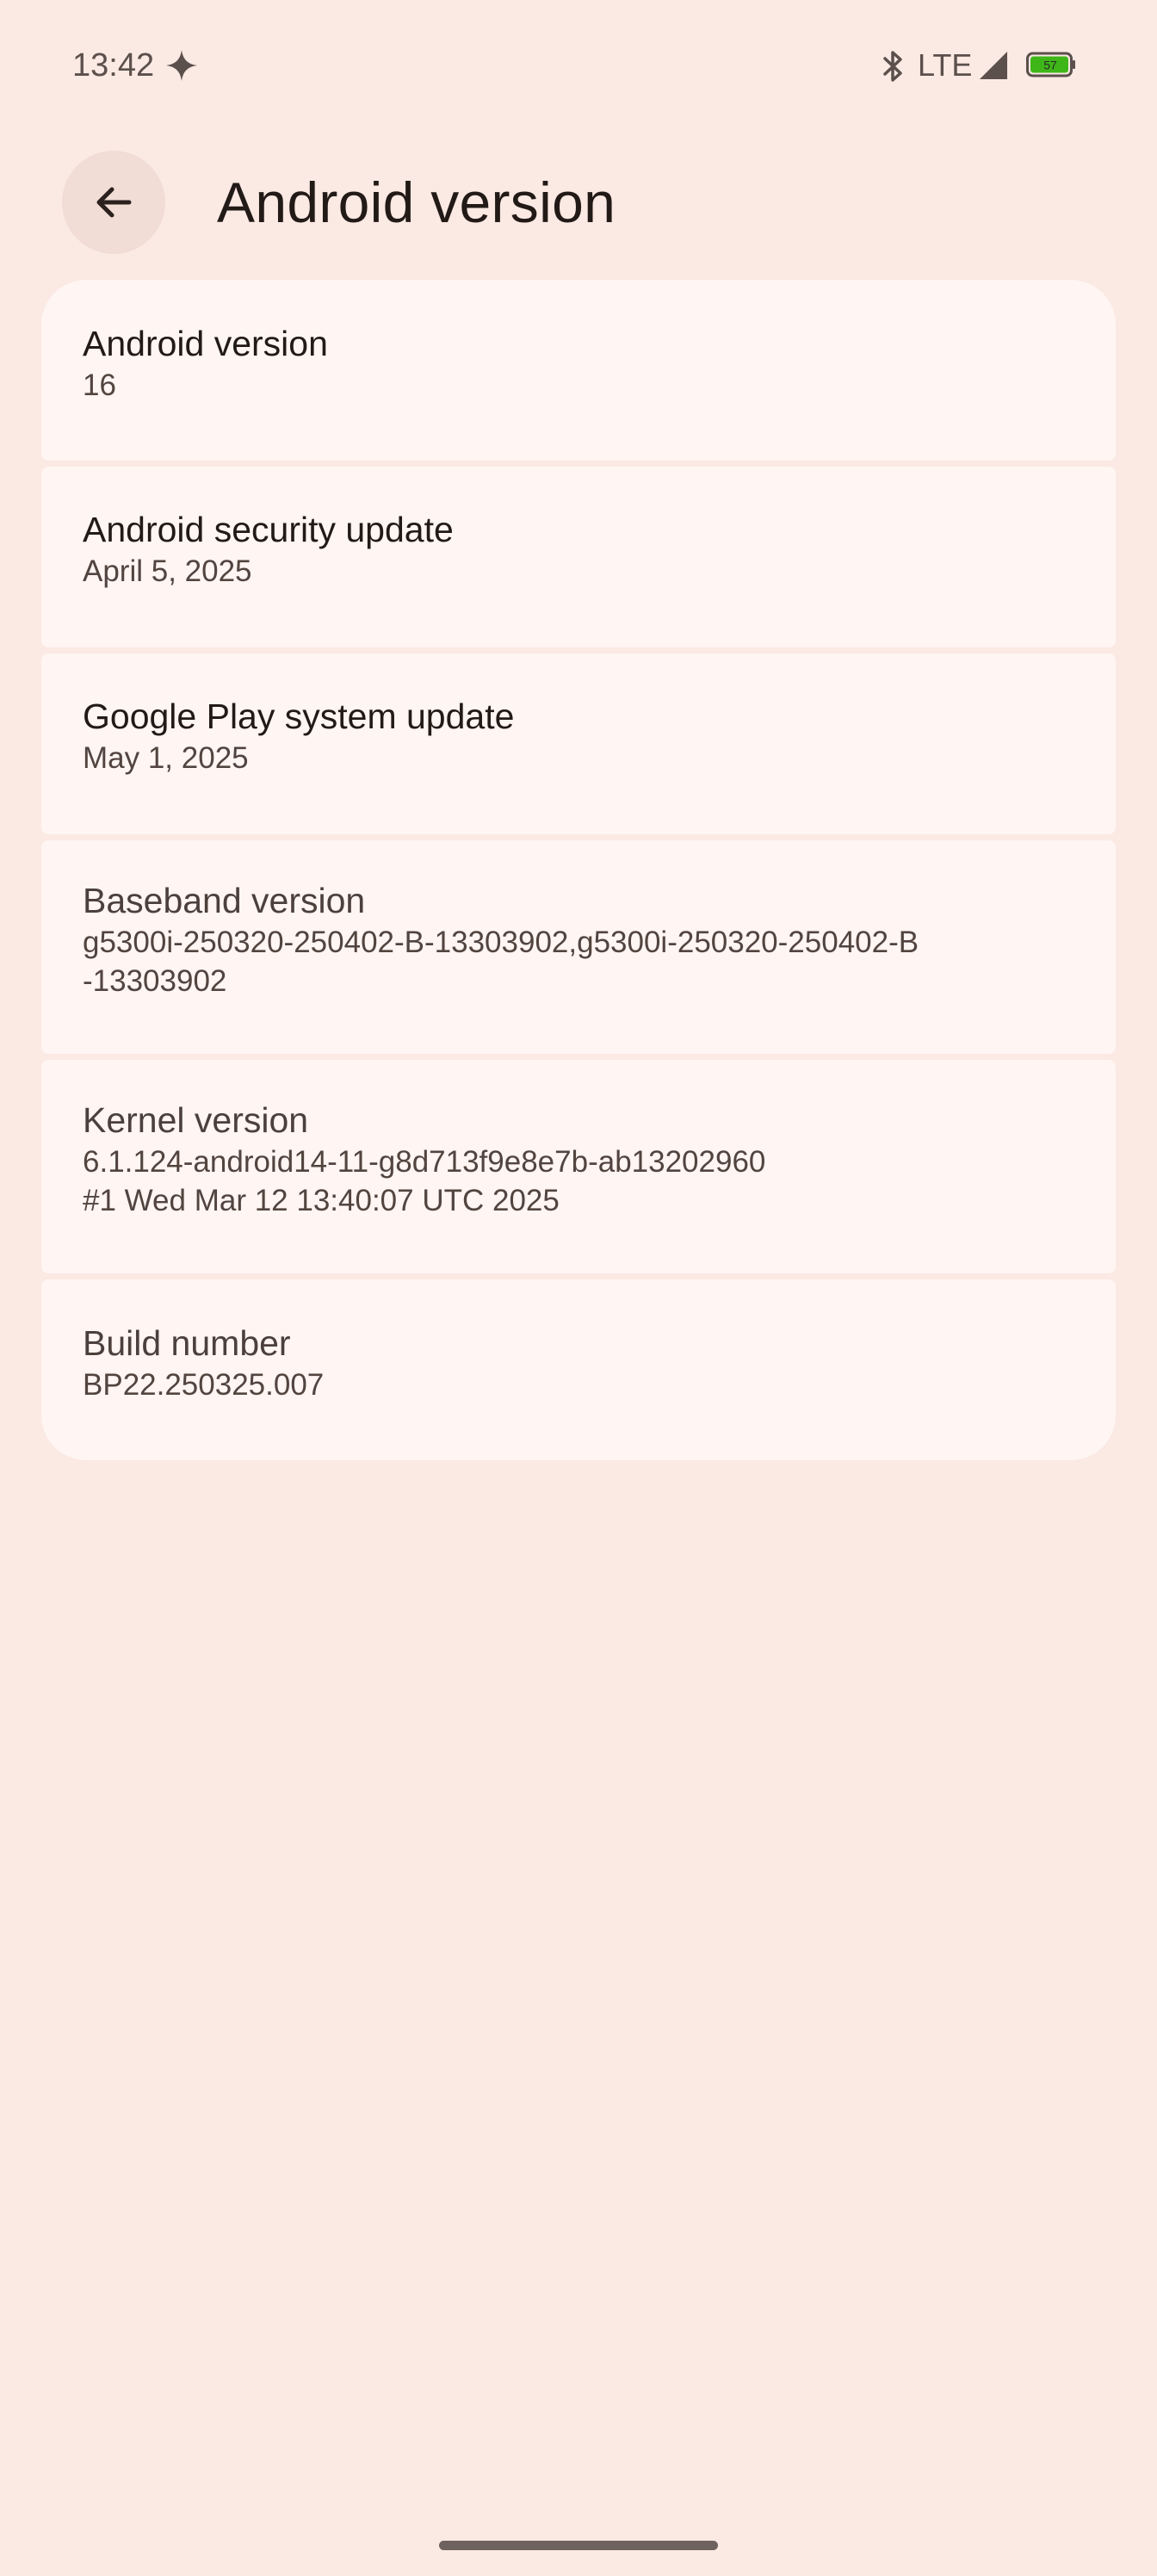  I want to click on gesture-nav-handle, so click(579, 2546).